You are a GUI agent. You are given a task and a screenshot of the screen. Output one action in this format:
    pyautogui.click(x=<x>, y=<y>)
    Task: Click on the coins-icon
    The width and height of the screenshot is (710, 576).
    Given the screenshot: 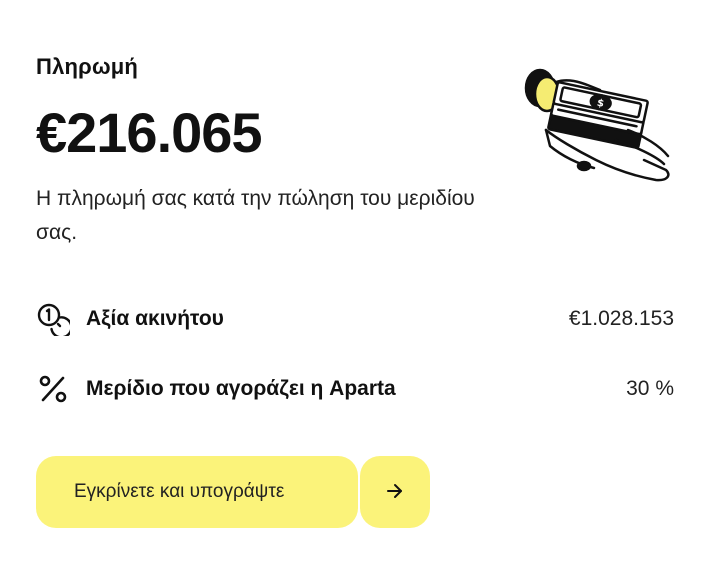 What is the action you would take?
    pyautogui.click(x=53, y=319)
    